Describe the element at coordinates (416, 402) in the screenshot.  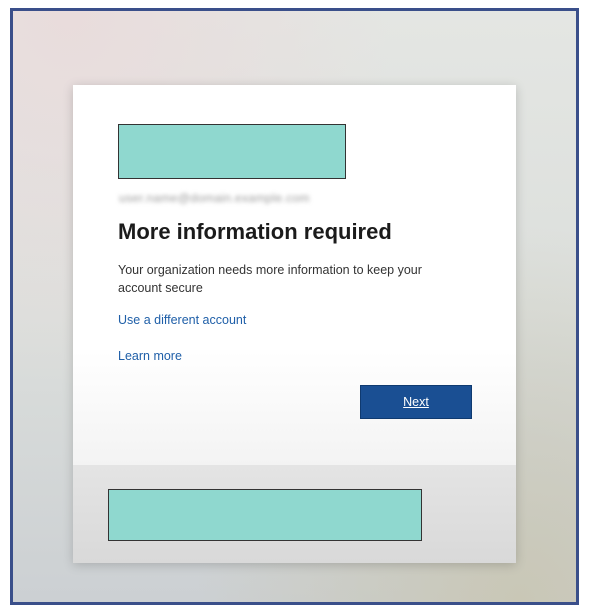
I see `next-button: Next` at that location.